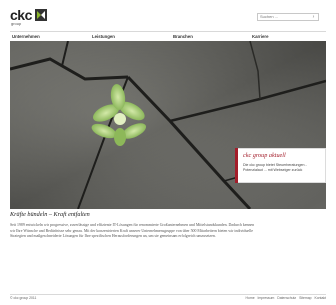  What do you see at coordinates (41, 15) in the screenshot?
I see `logo-mark-icon` at bounding box center [41, 15].